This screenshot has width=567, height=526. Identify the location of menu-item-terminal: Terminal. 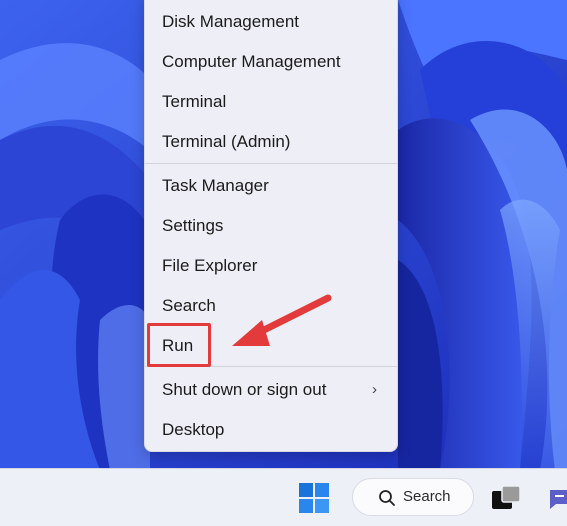
(271, 102).